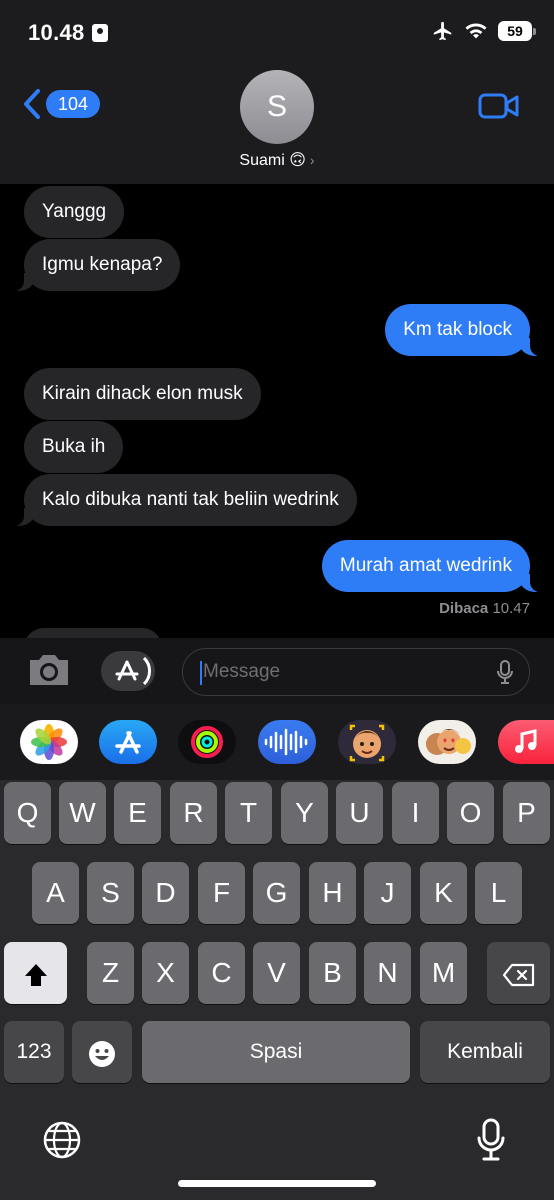 Image resolution: width=554 pixels, height=1200 pixels. I want to click on key-k: K, so click(443, 893).